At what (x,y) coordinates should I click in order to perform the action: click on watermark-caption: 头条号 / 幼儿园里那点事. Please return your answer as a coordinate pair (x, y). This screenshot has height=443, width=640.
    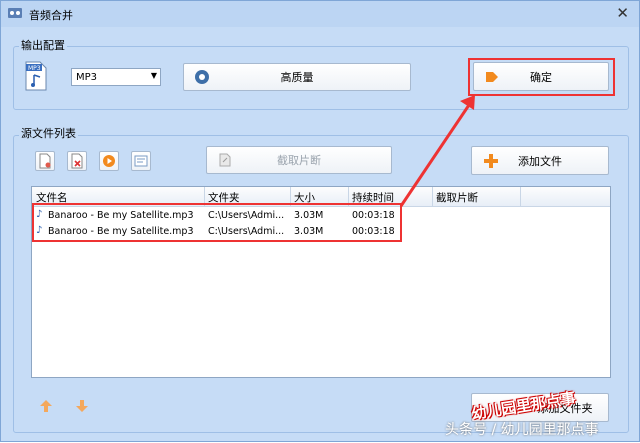
    Looking at the image, I should click on (522, 430).